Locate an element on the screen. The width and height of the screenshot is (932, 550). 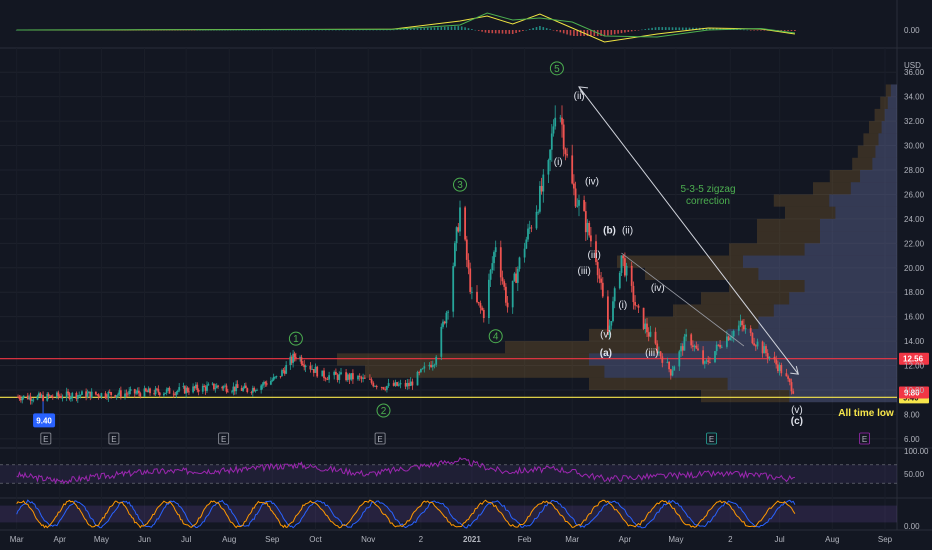
wave-4-label: 4 is located at coordinates (496, 337).